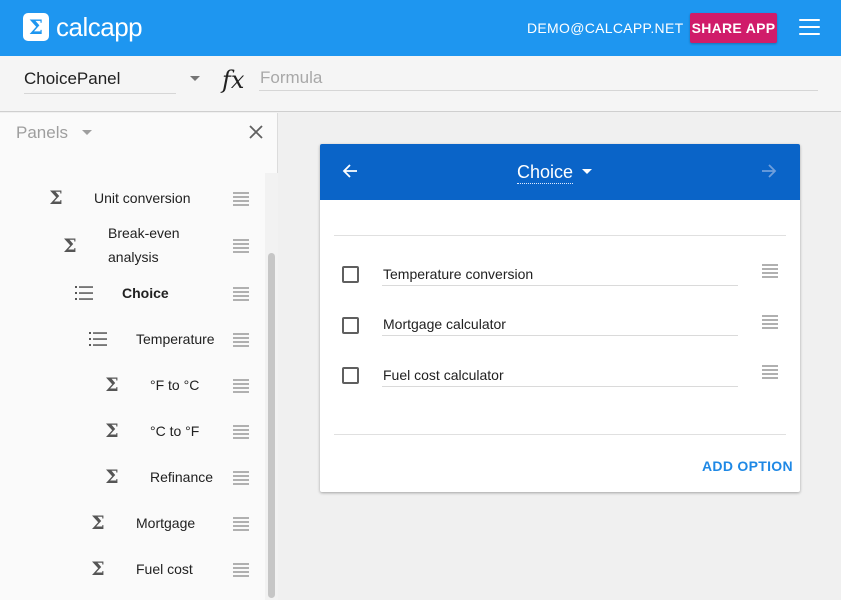  I want to click on sidebar-item-label: Temperature, so click(175, 339).